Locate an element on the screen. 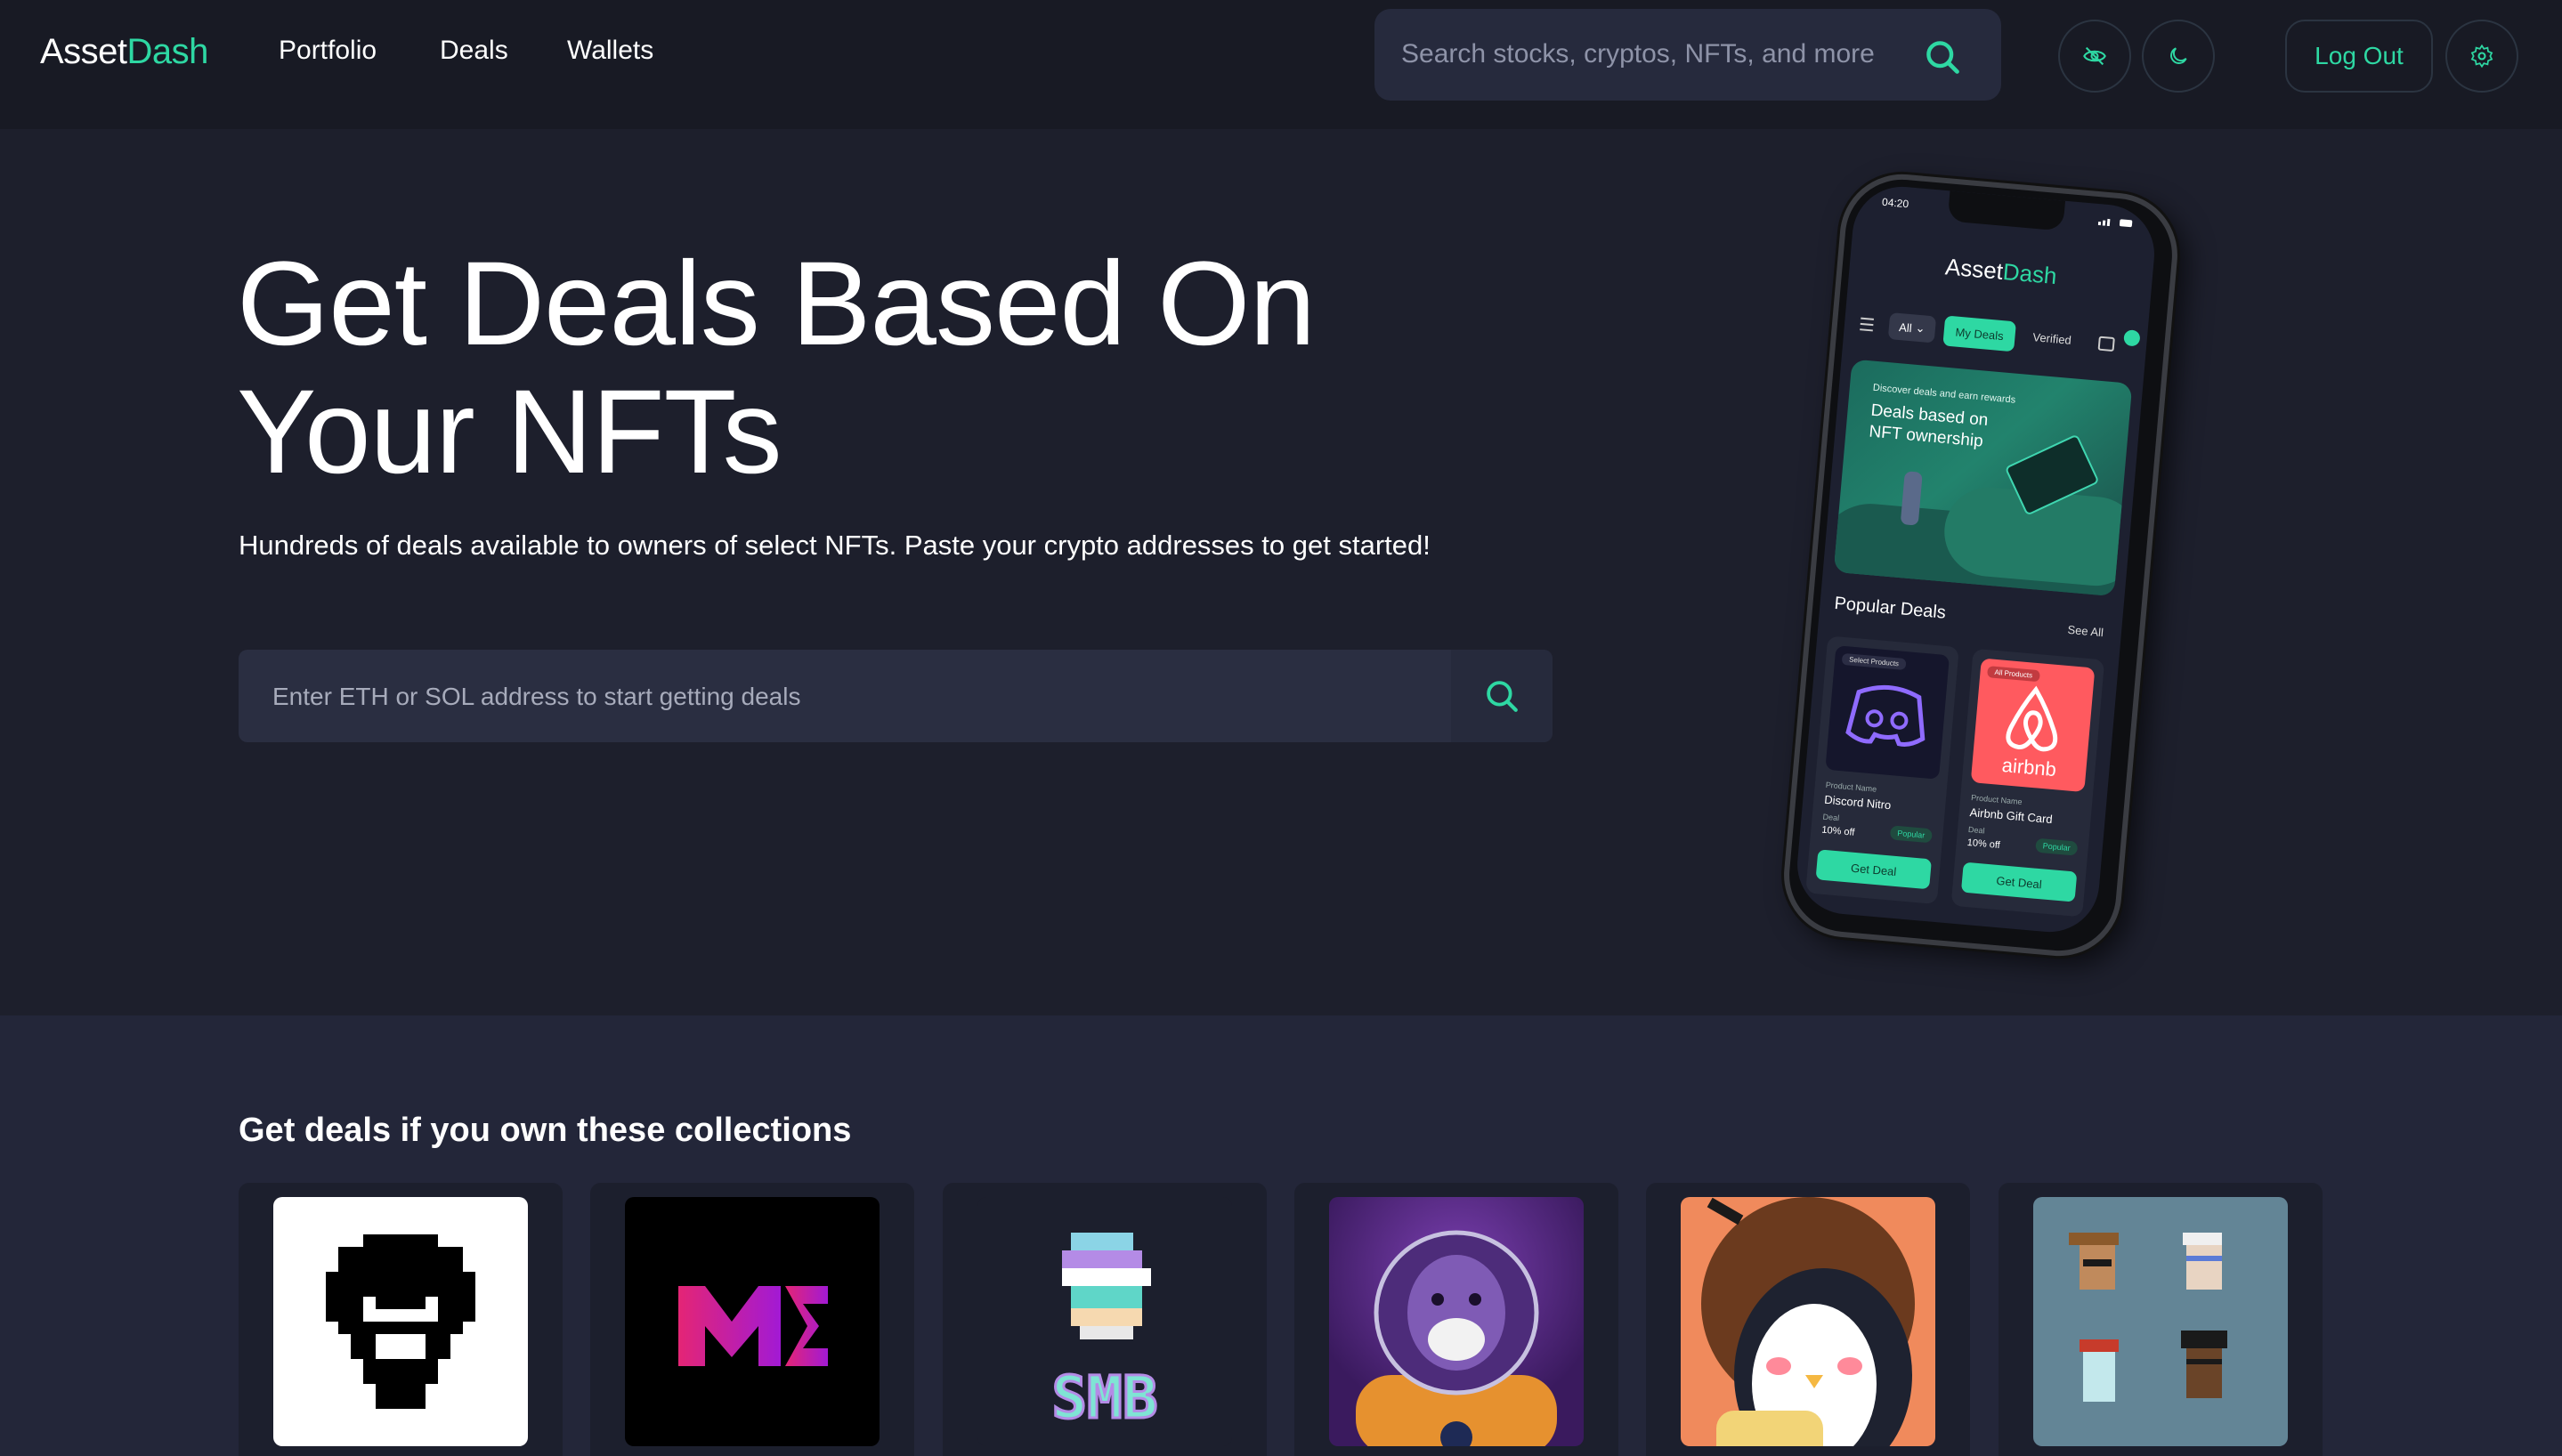 This screenshot has width=2562, height=1456. smb-logo-text: SMB is located at coordinates (1104, 1397).